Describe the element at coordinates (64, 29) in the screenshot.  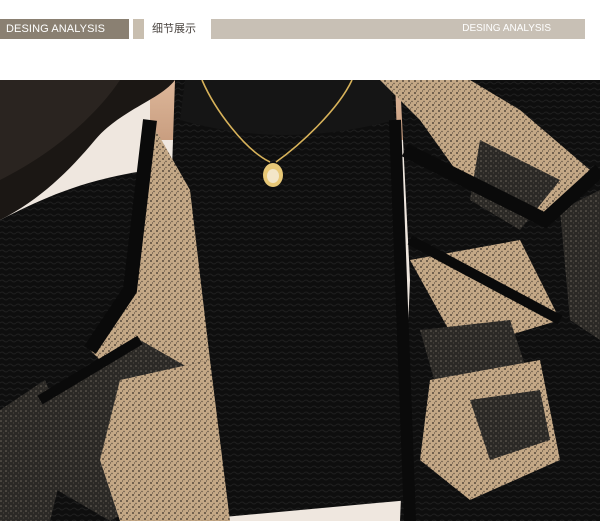
I see `section-tag-left: DESING ANALYSIS` at that location.